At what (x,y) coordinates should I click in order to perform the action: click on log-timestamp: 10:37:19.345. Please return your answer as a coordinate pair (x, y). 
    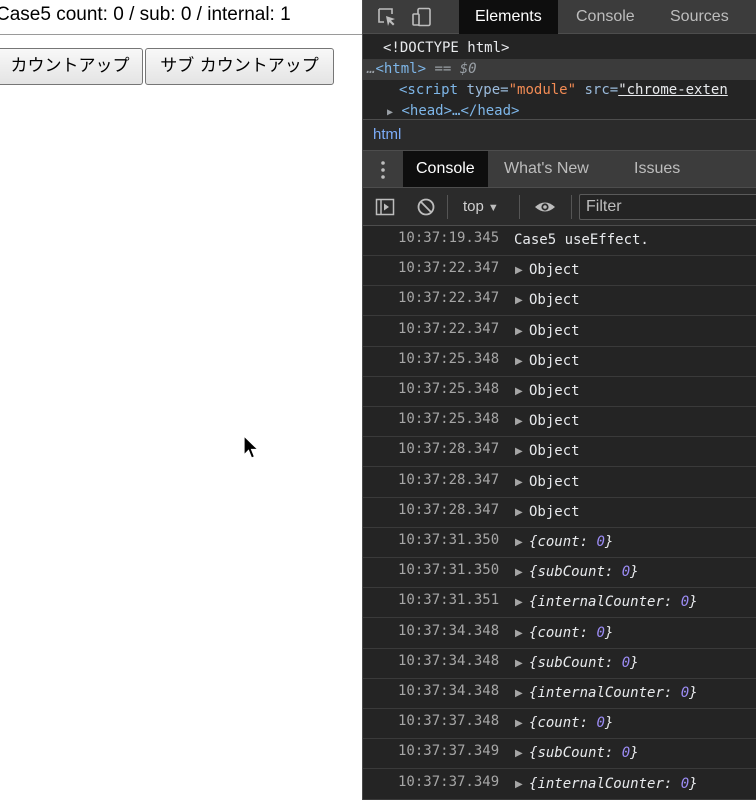
    Looking at the image, I should click on (449, 238).